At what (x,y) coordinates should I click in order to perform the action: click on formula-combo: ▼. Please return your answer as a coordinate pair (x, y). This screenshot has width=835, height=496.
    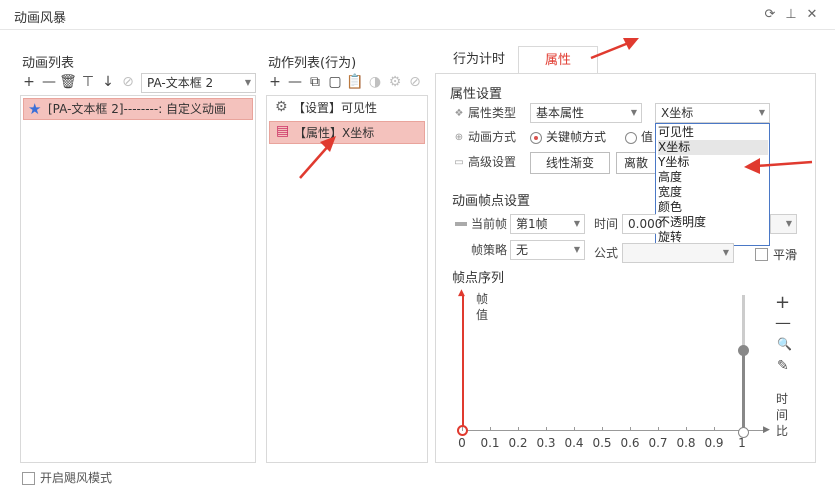
    Looking at the image, I should click on (678, 253).